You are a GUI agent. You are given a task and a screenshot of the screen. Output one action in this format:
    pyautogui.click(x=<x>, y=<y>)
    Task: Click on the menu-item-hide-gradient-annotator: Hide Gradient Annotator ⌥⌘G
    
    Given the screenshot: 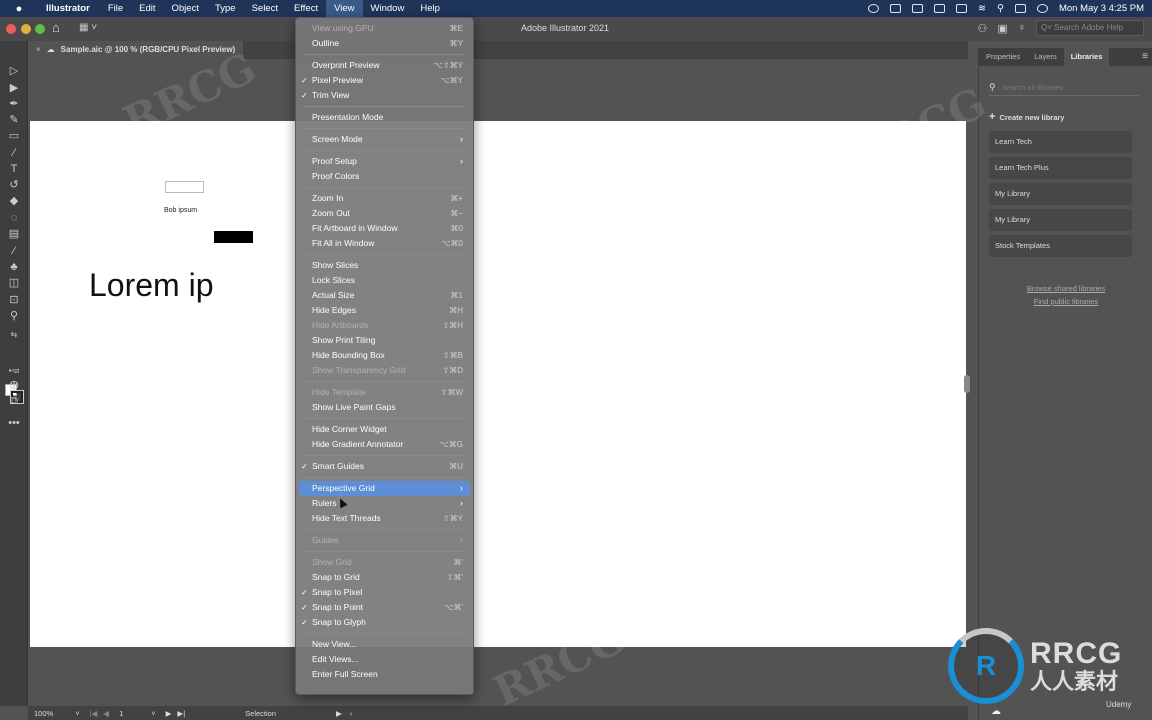 What is the action you would take?
    pyautogui.click(x=384, y=444)
    